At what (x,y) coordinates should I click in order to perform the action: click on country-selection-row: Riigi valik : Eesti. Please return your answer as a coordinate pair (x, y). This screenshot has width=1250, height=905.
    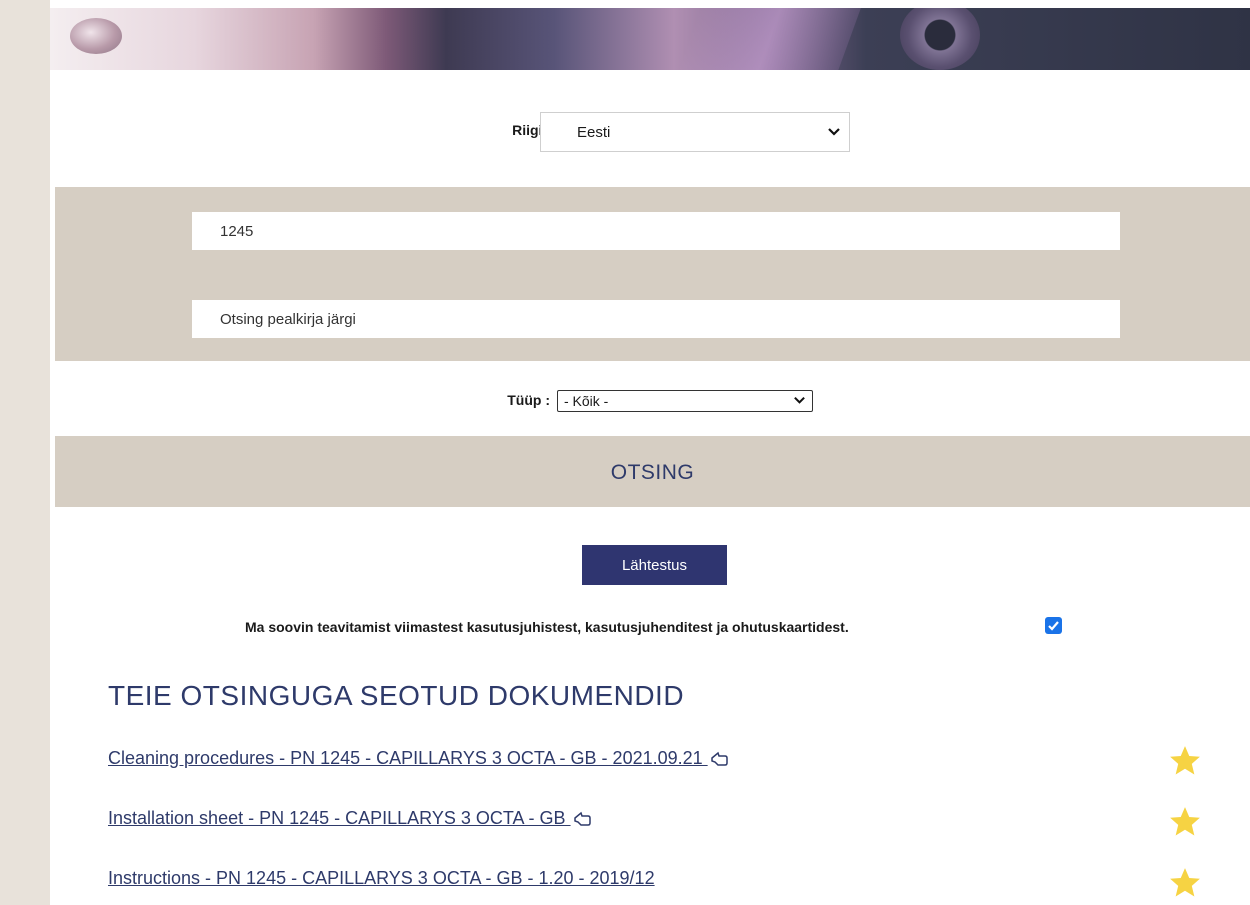
    Looking at the image, I should click on (650, 132).